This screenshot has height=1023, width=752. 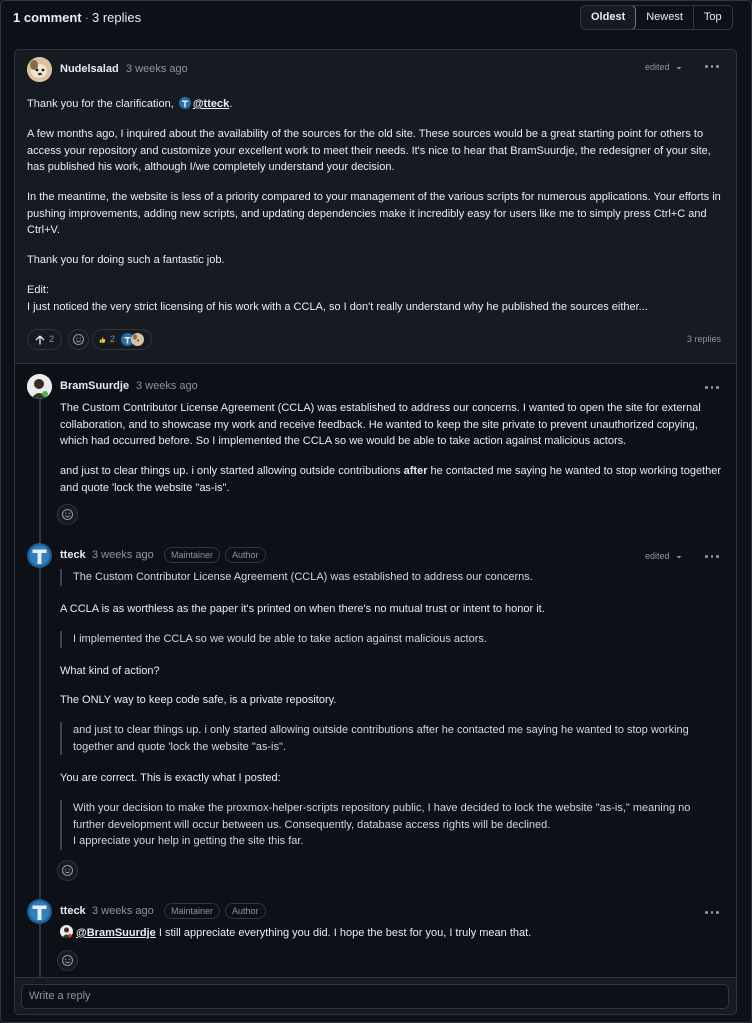 What do you see at coordinates (66, 931) in the screenshot?
I see `bramsuurdje-mini-avatar-icon` at bounding box center [66, 931].